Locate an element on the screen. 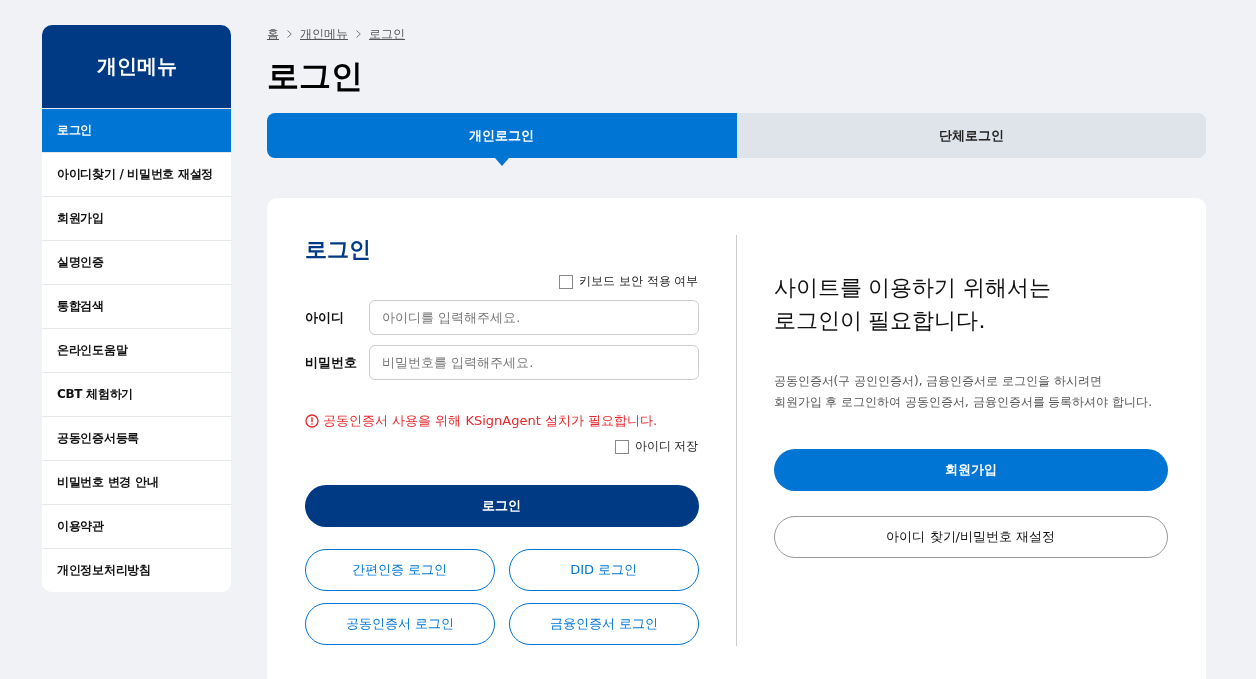  tab: 단체로그인 is located at coordinates (971, 135).